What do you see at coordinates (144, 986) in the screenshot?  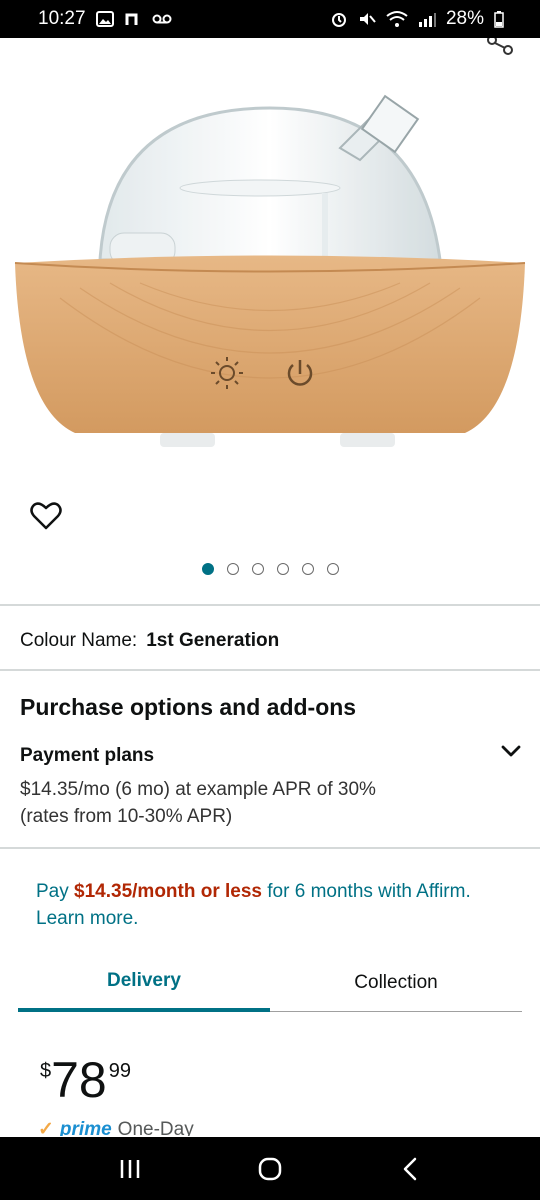 I see `tab-delivery: Delivery` at bounding box center [144, 986].